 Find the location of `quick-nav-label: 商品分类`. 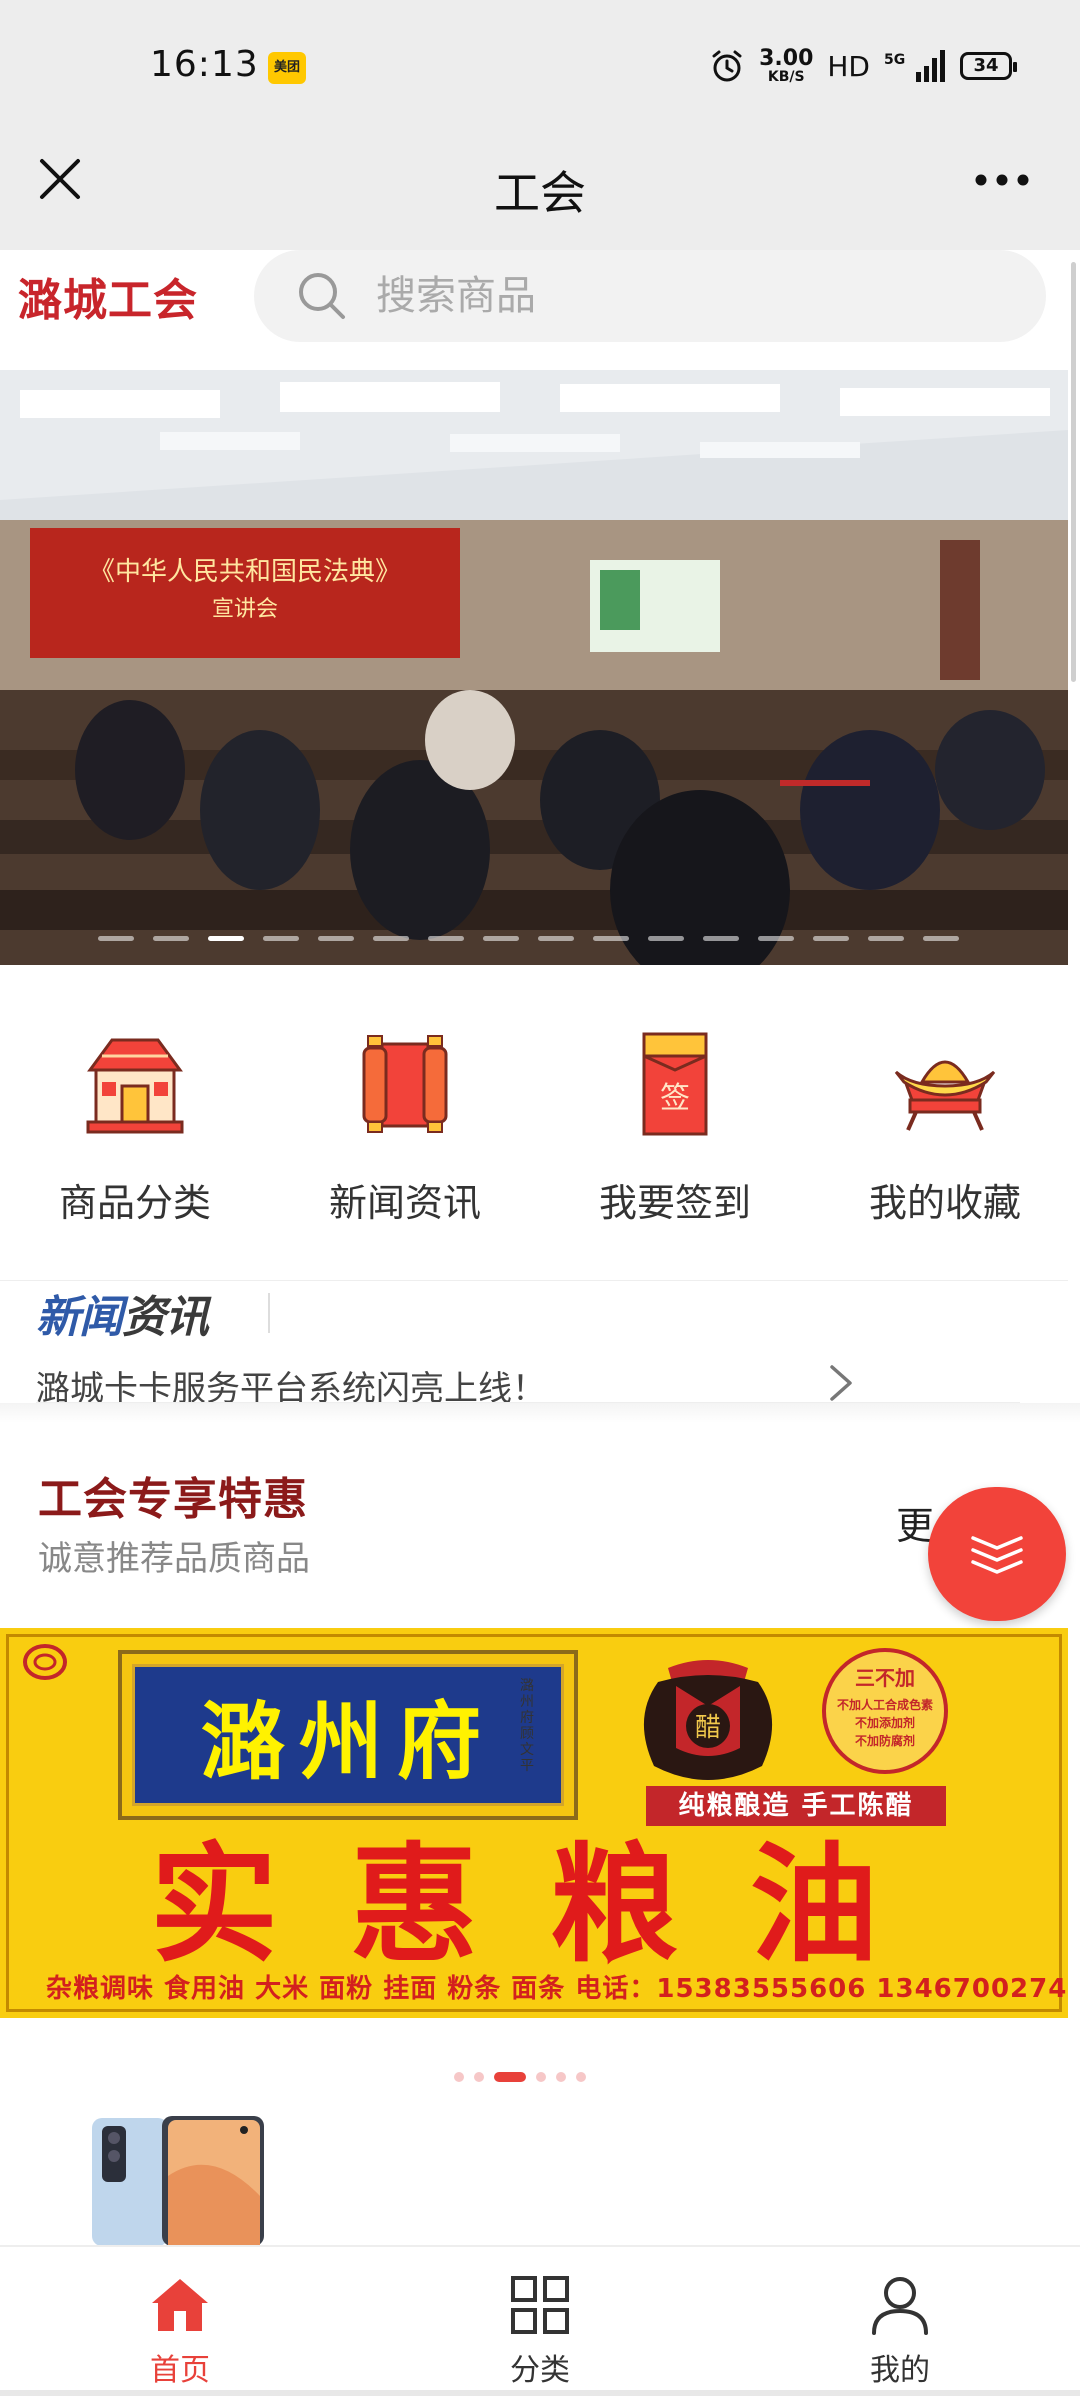

quick-nav-label: 商品分类 is located at coordinates (134, 1203).